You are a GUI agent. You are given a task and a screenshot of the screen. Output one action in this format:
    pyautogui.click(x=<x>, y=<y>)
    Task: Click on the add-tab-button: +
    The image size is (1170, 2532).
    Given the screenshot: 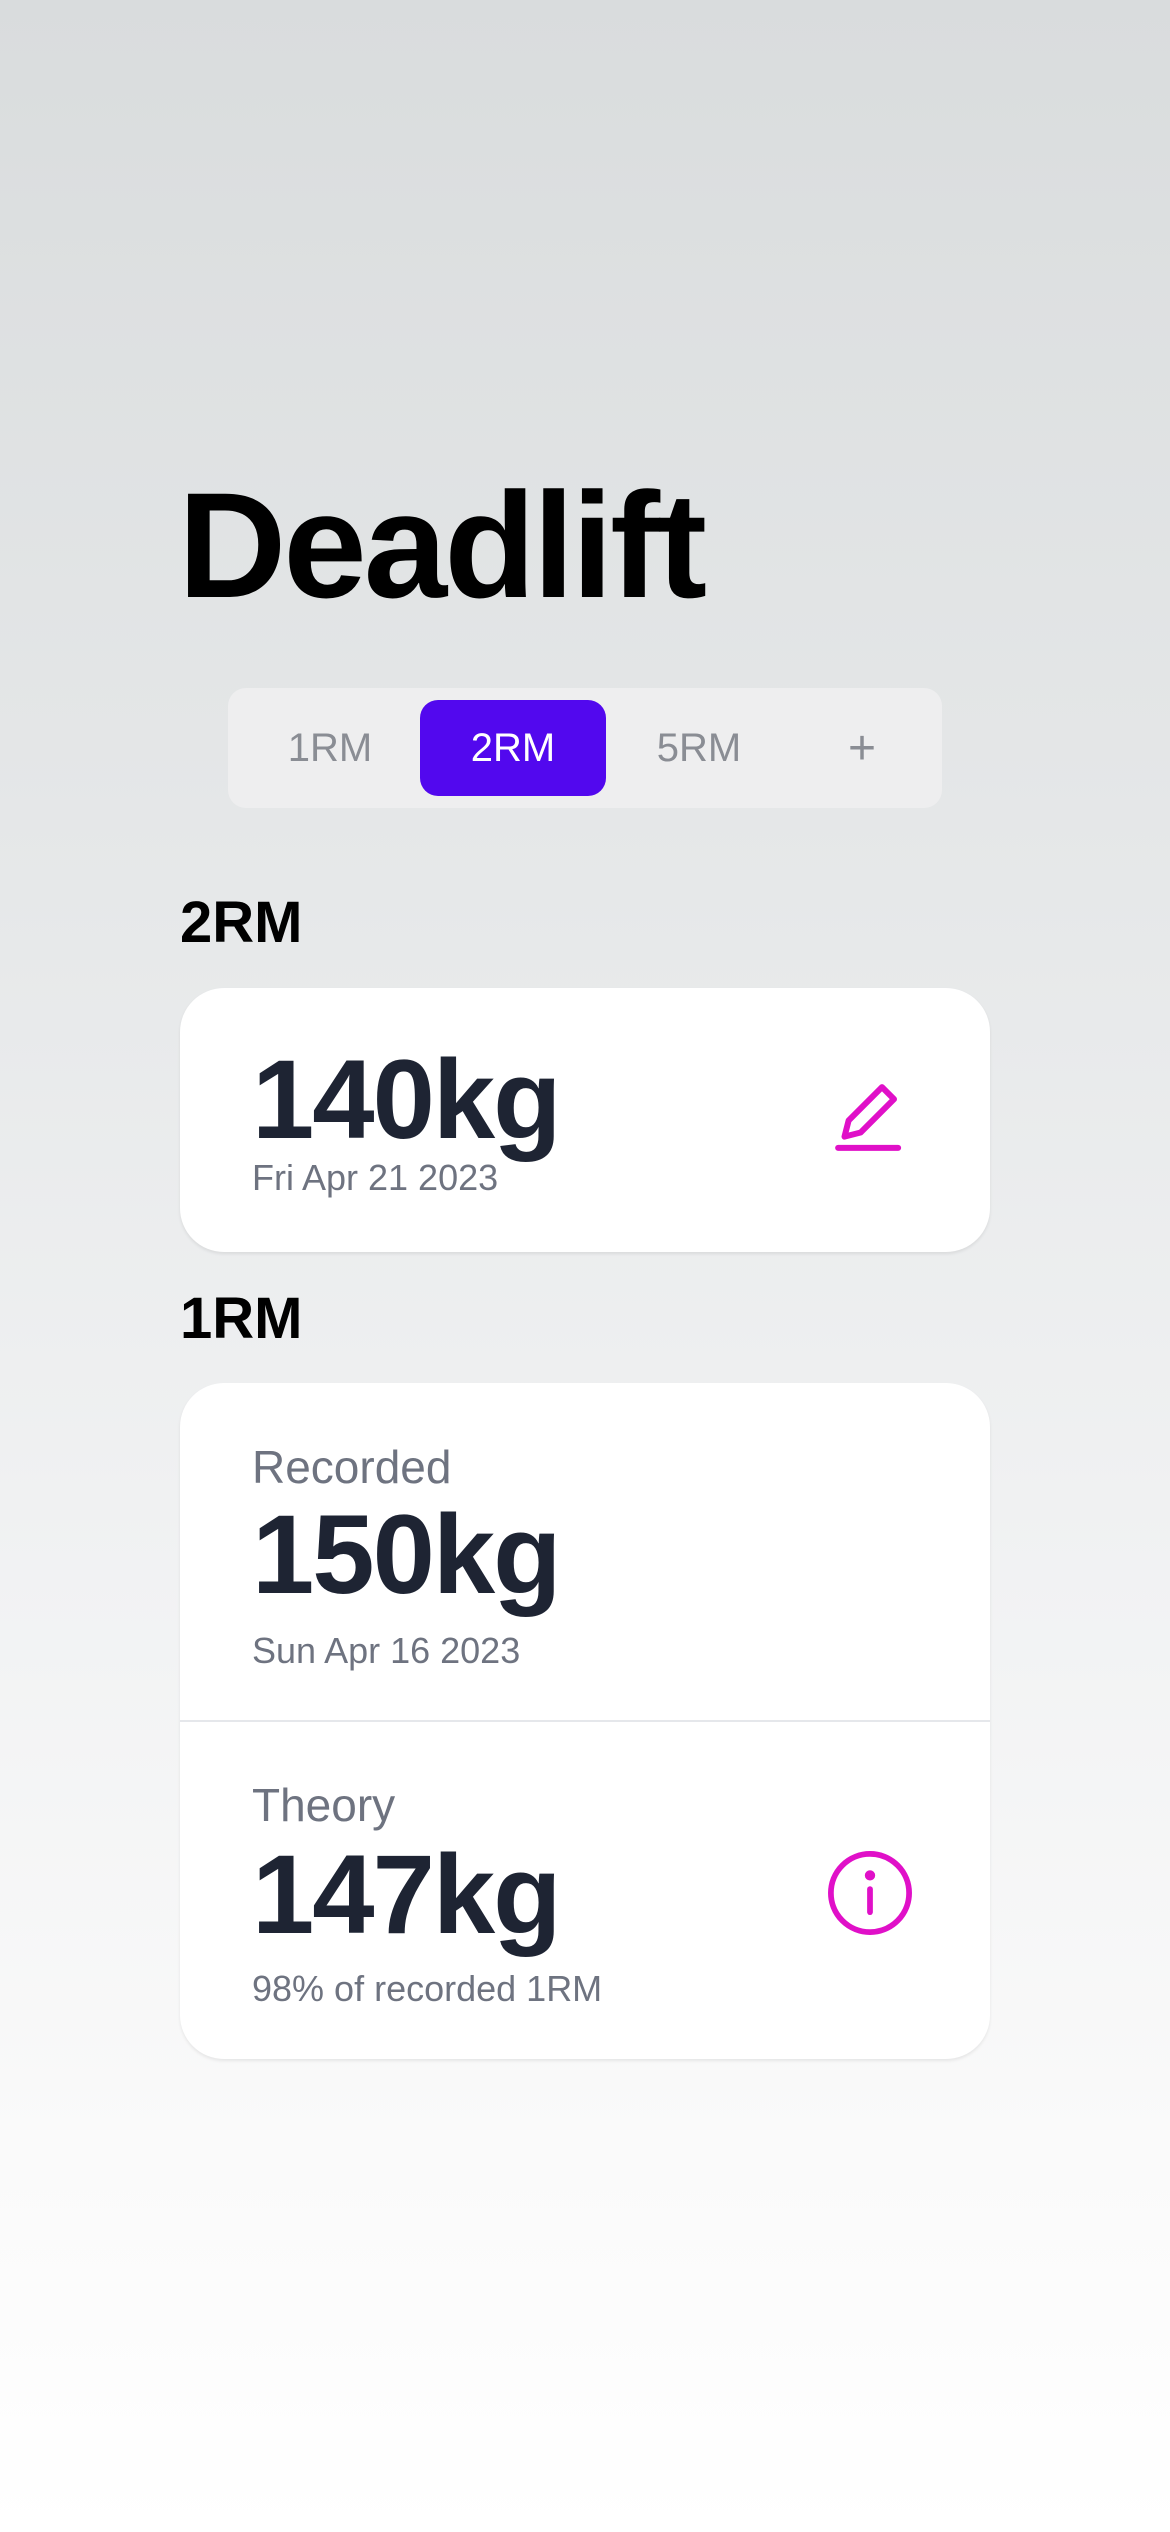 What is the action you would take?
    pyautogui.click(x=862, y=748)
    